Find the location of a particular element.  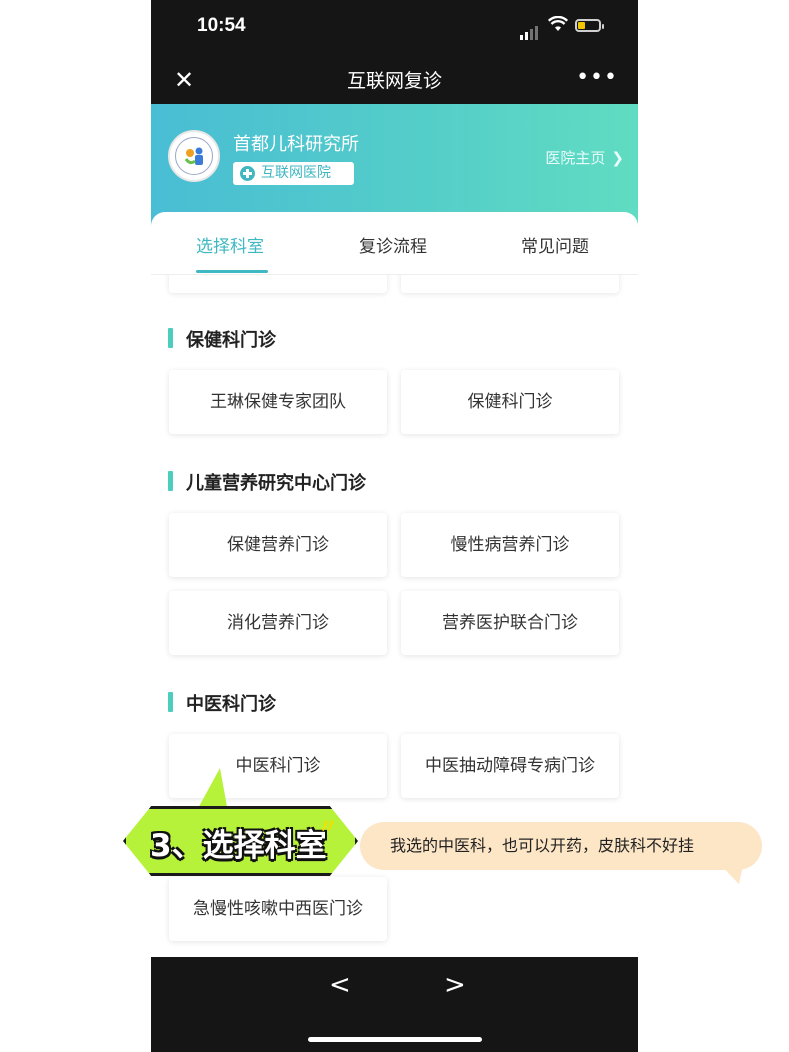

department-card: 中医科门诊 is located at coordinates (278, 766).